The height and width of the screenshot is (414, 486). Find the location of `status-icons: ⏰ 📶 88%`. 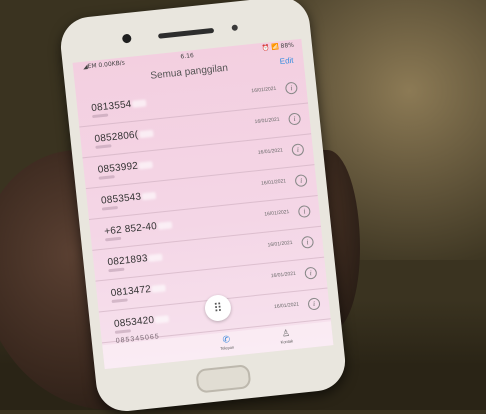

status-icons: ⏰ 📶 88% is located at coordinates (278, 46).